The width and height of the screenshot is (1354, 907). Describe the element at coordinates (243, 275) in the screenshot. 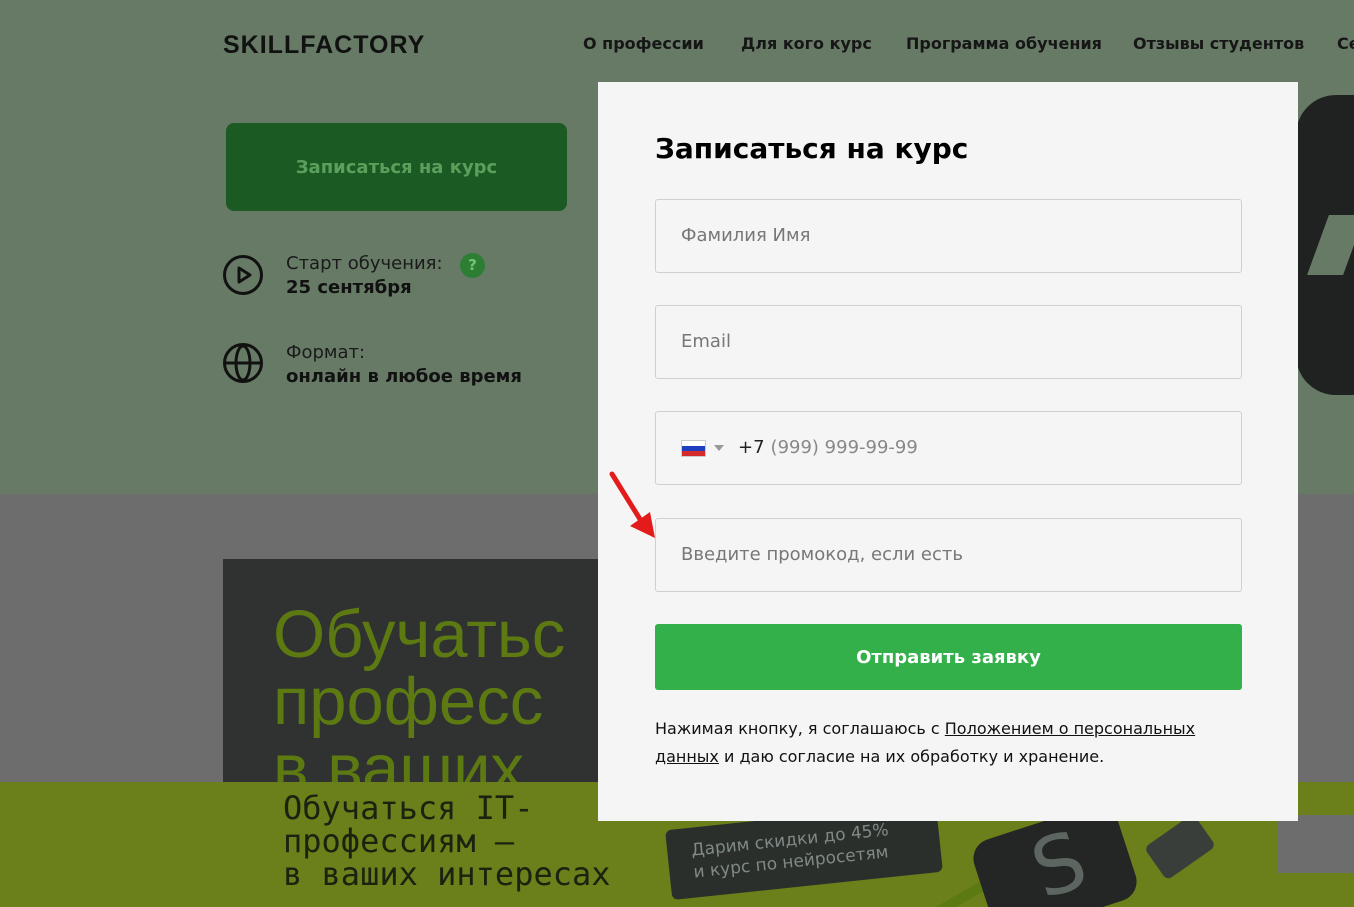

I see `play-circle-icon` at that location.